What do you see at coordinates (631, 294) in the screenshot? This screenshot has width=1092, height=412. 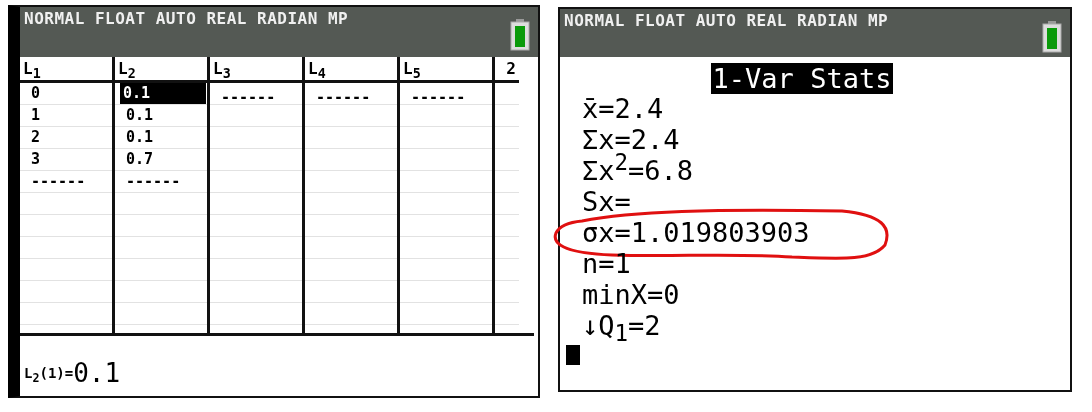 I see `stat-line: minX=0` at bounding box center [631, 294].